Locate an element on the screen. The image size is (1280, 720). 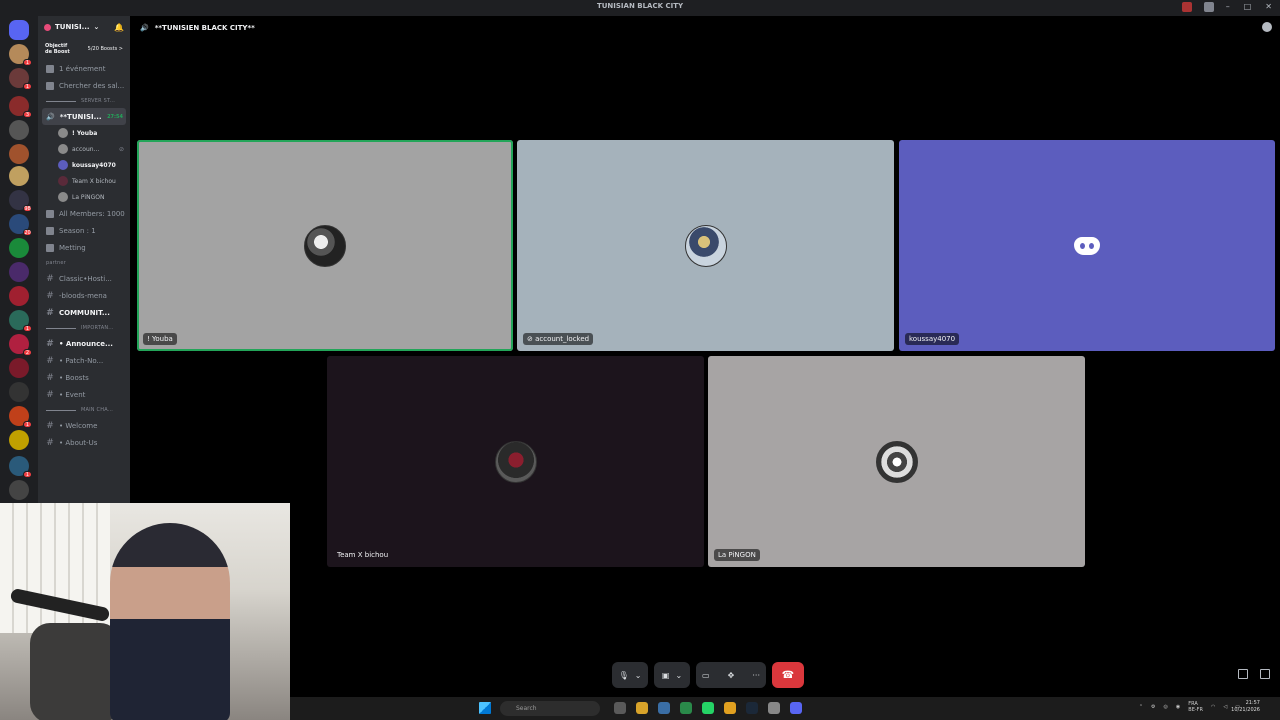
share-activity-more: ▭ ✥ ··· is located at coordinates (731, 675).